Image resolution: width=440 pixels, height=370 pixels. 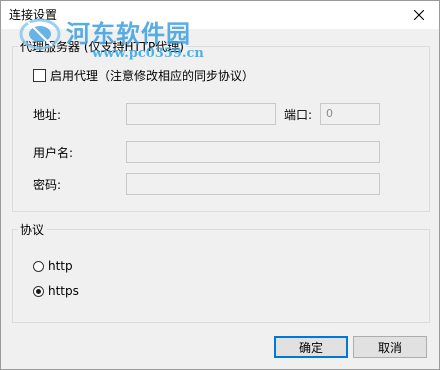 What do you see at coordinates (253, 184) in the screenshot?
I see `password-input` at bounding box center [253, 184].